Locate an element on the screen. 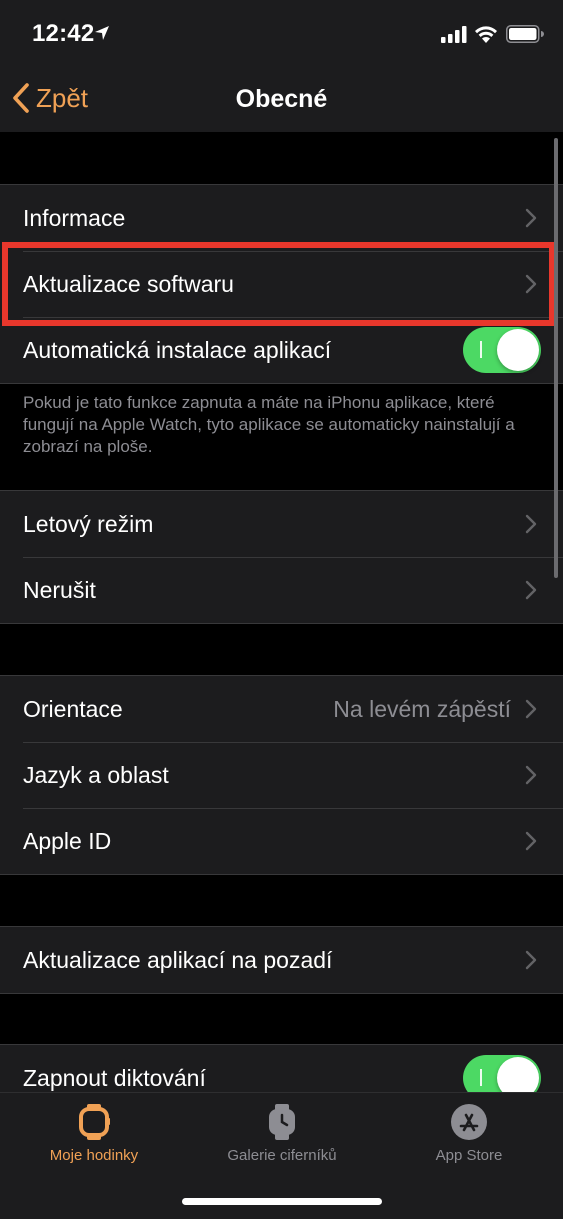 The width and height of the screenshot is (563, 1219). row-language-region: Jazyk a oblast is located at coordinates (281, 775).